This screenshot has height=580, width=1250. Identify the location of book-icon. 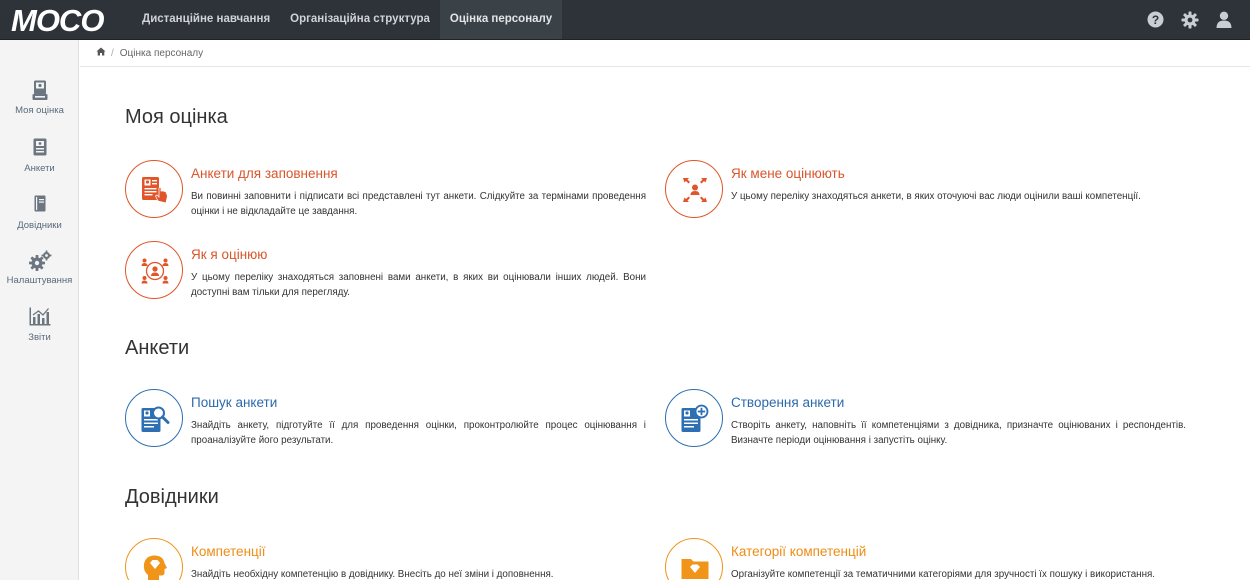
(39, 206).